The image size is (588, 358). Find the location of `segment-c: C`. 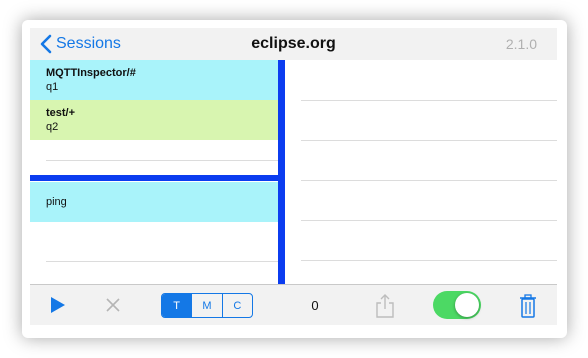

segment-c: C is located at coordinates (236, 305).